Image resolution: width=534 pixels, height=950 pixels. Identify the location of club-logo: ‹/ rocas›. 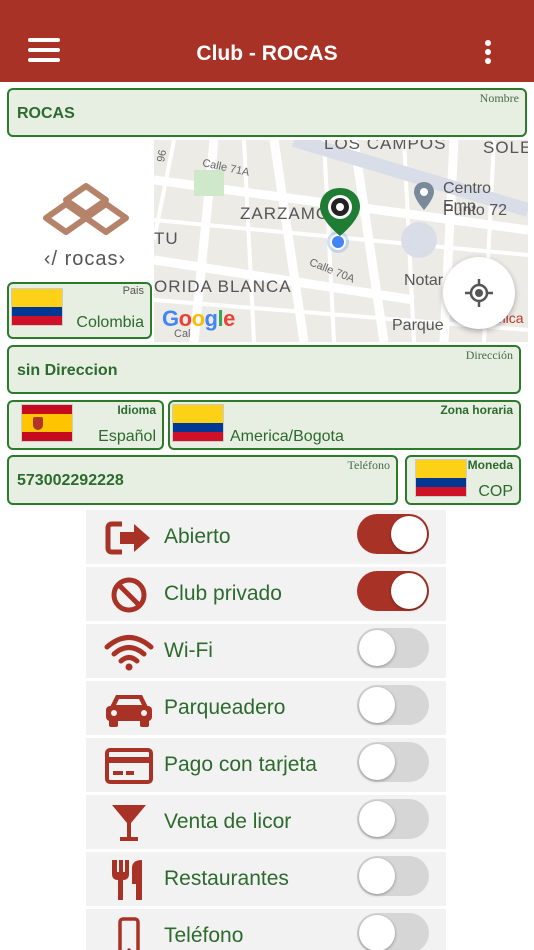
(85, 218).